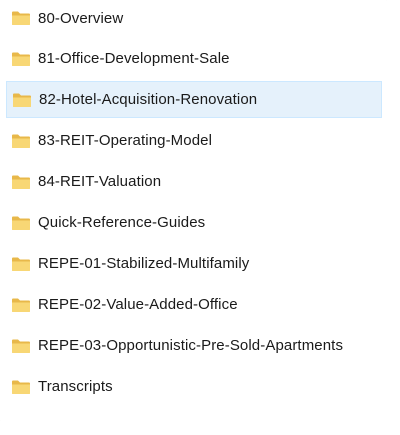  What do you see at coordinates (144, 263) in the screenshot?
I see `folder-label: REPE-01-Stabilized-Multifamily` at bounding box center [144, 263].